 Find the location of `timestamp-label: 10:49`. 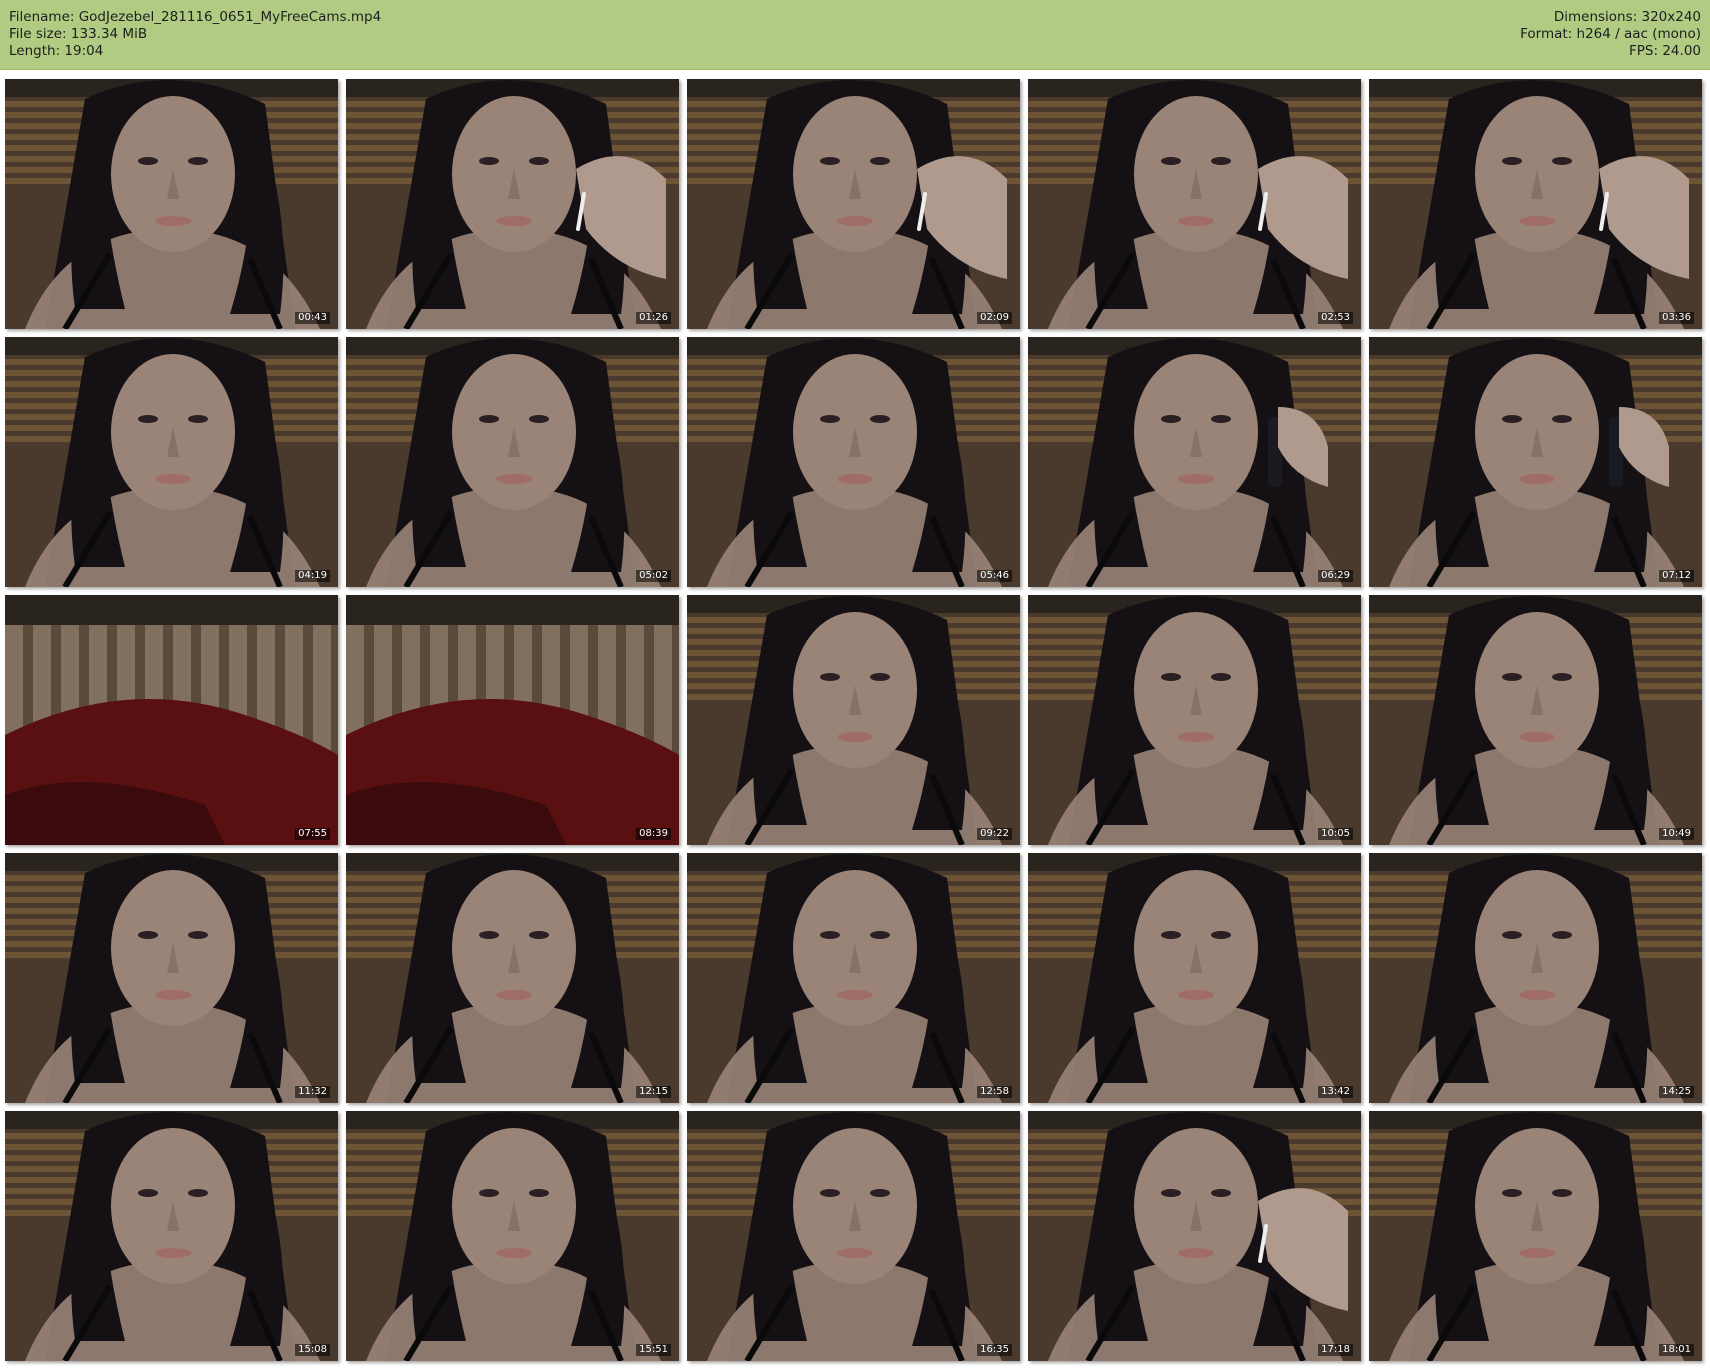

timestamp-label: 10:49 is located at coordinates (1676, 834).